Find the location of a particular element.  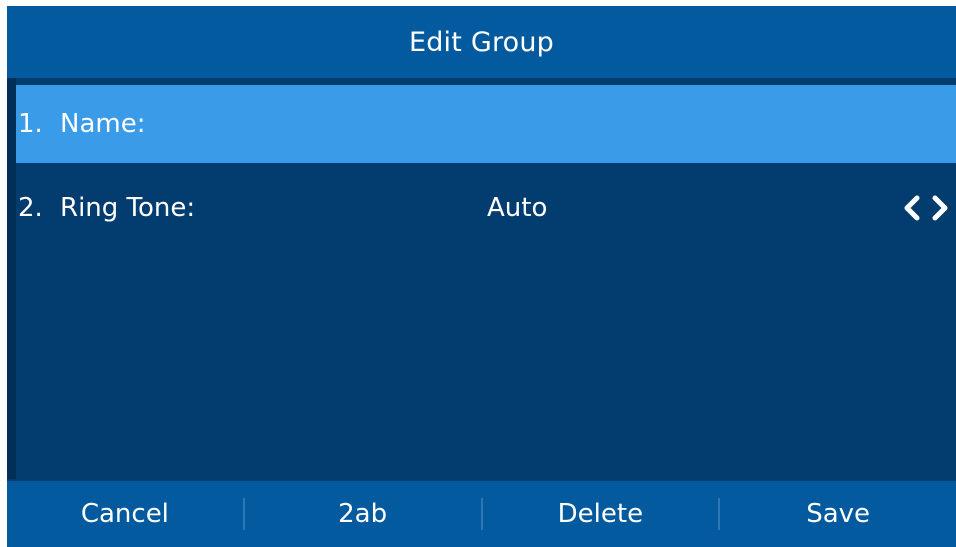

ring-tone-value: Auto is located at coordinates (517, 208).